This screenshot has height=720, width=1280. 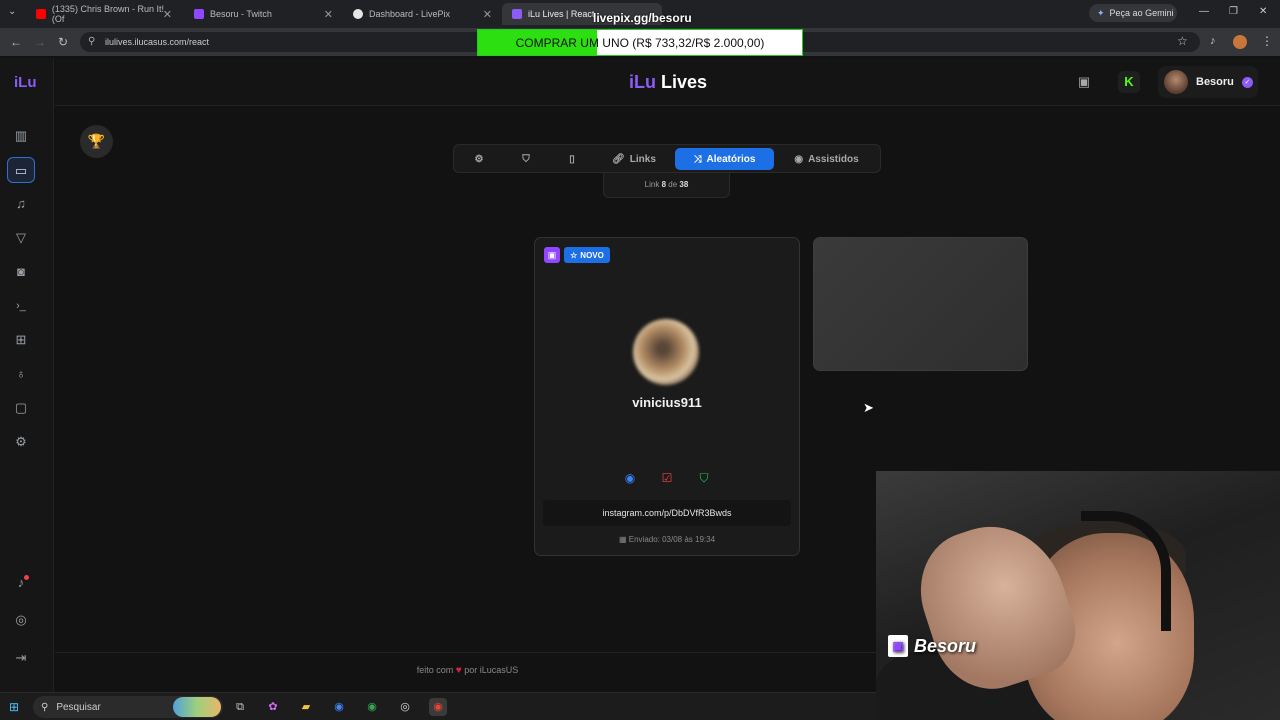 What do you see at coordinates (652, 184) in the screenshot?
I see `counter-prefix: Link` at bounding box center [652, 184].